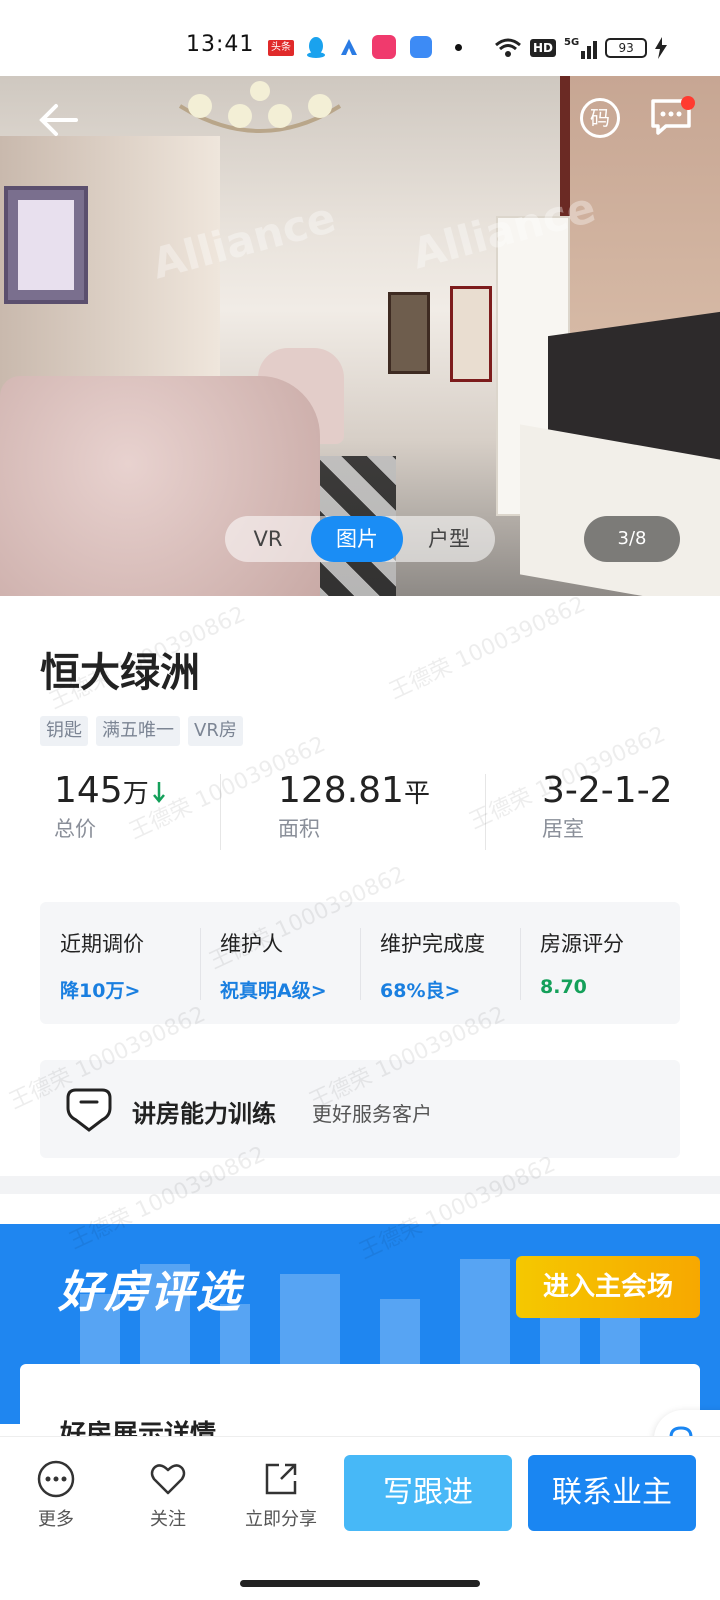 The width and height of the screenshot is (720, 1600). What do you see at coordinates (360, 38) in the screenshot?
I see `status-bar: 13:41 头条 HD 5G 93` at bounding box center [360, 38].